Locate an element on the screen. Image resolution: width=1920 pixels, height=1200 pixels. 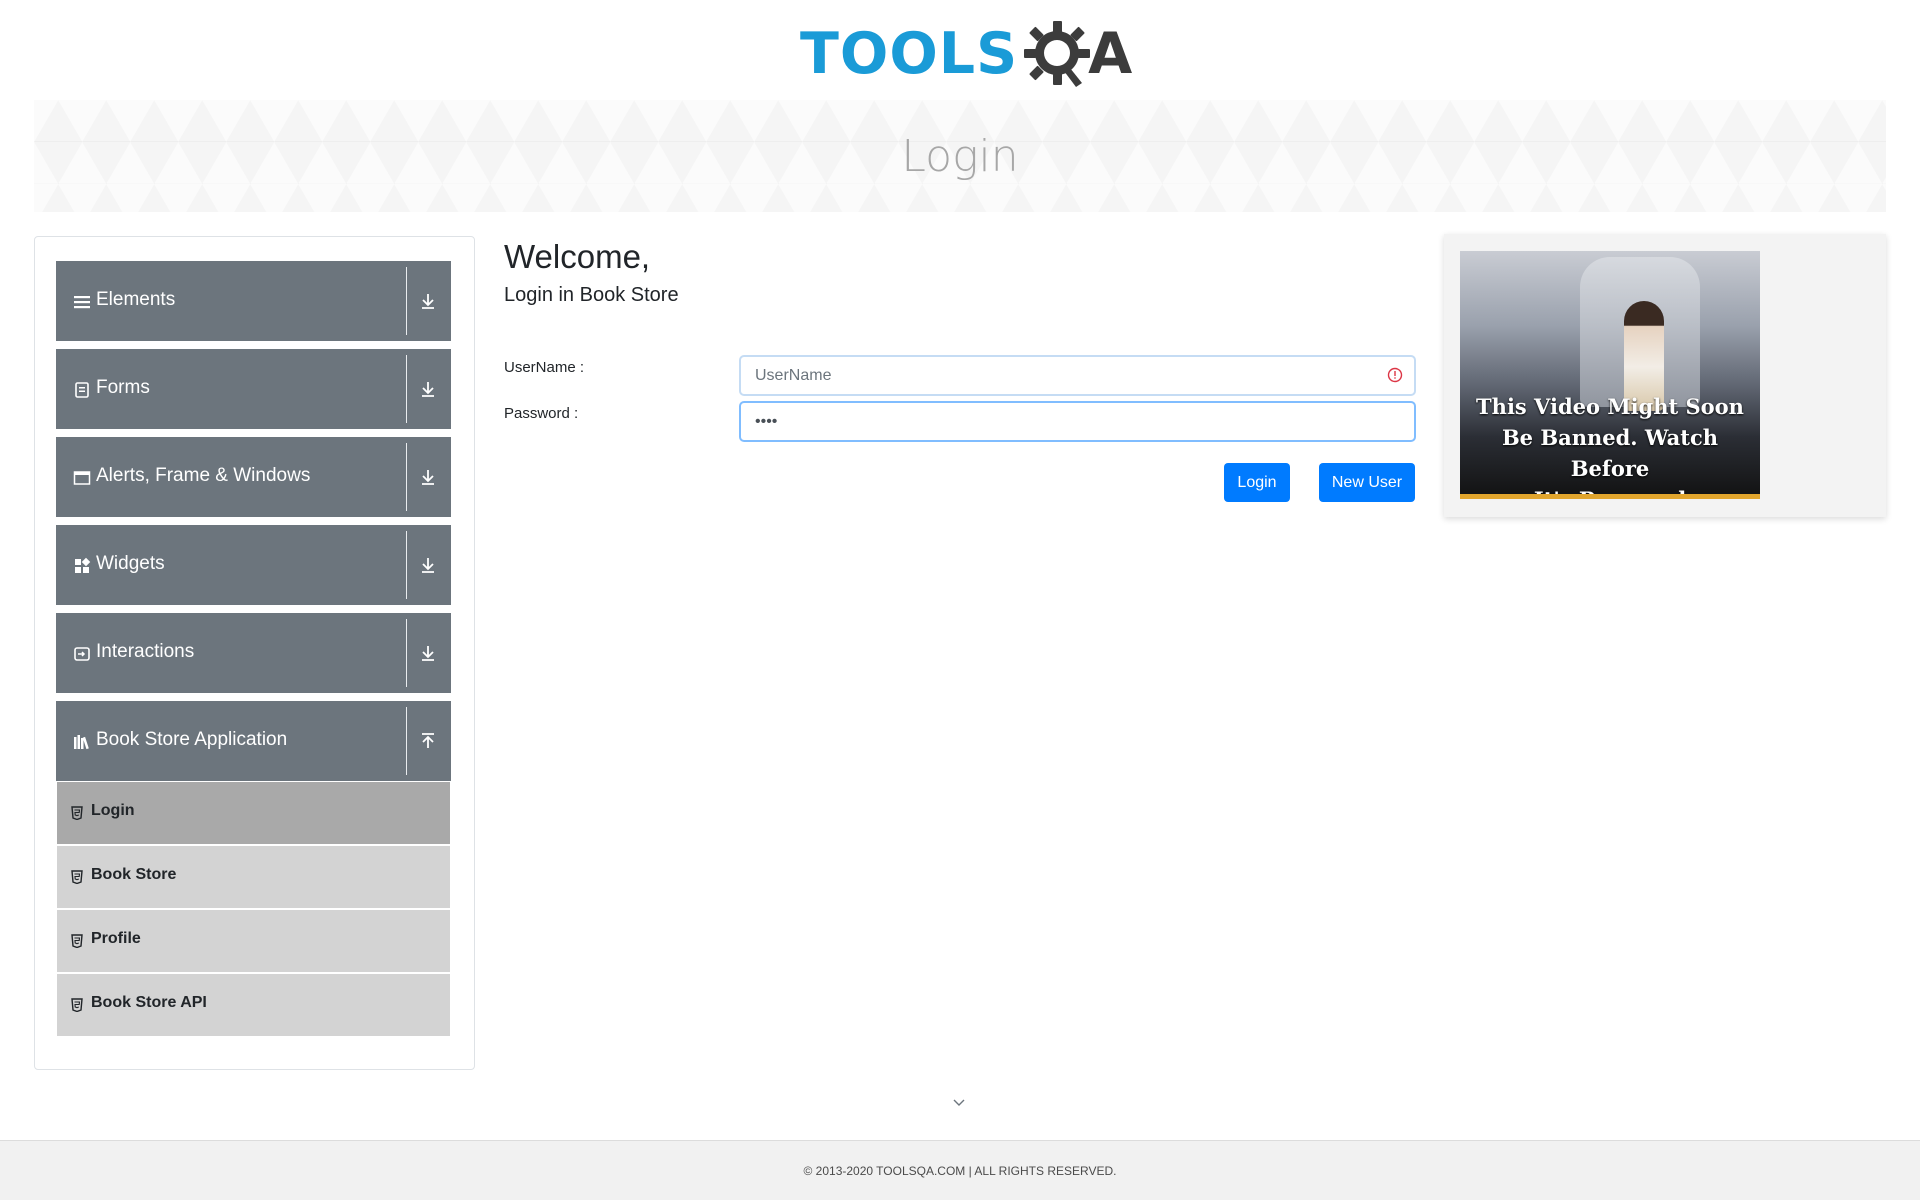
sidebar-group-alerts: Alerts, Frame & Windows is located at coordinates (253, 477).